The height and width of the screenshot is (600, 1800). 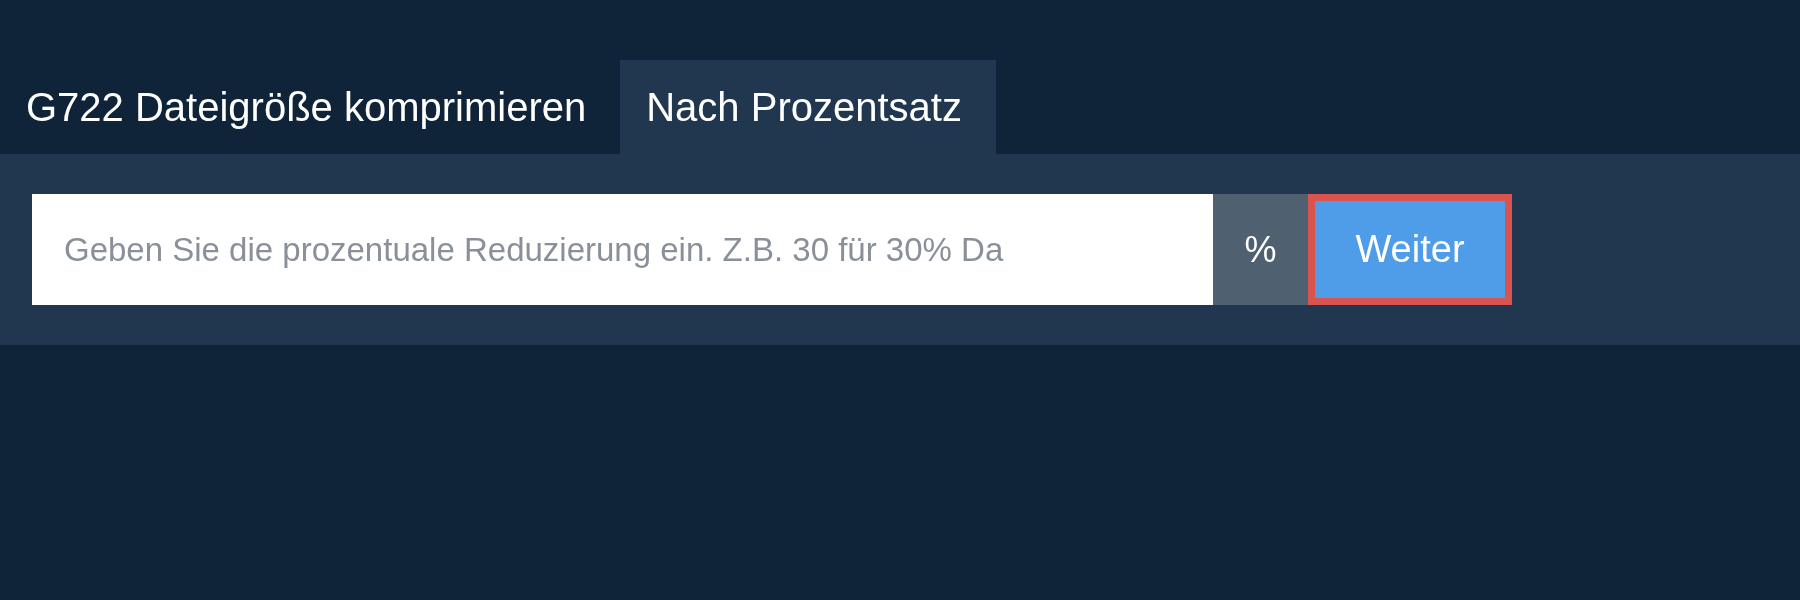 What do you see at coordinates (622, 249) in the screenshot?
I see `input-field: Geben Sie die prozentuale Reduzierung ein. Z.B. 30 für 30% Da` at bounding box center [622, 249].